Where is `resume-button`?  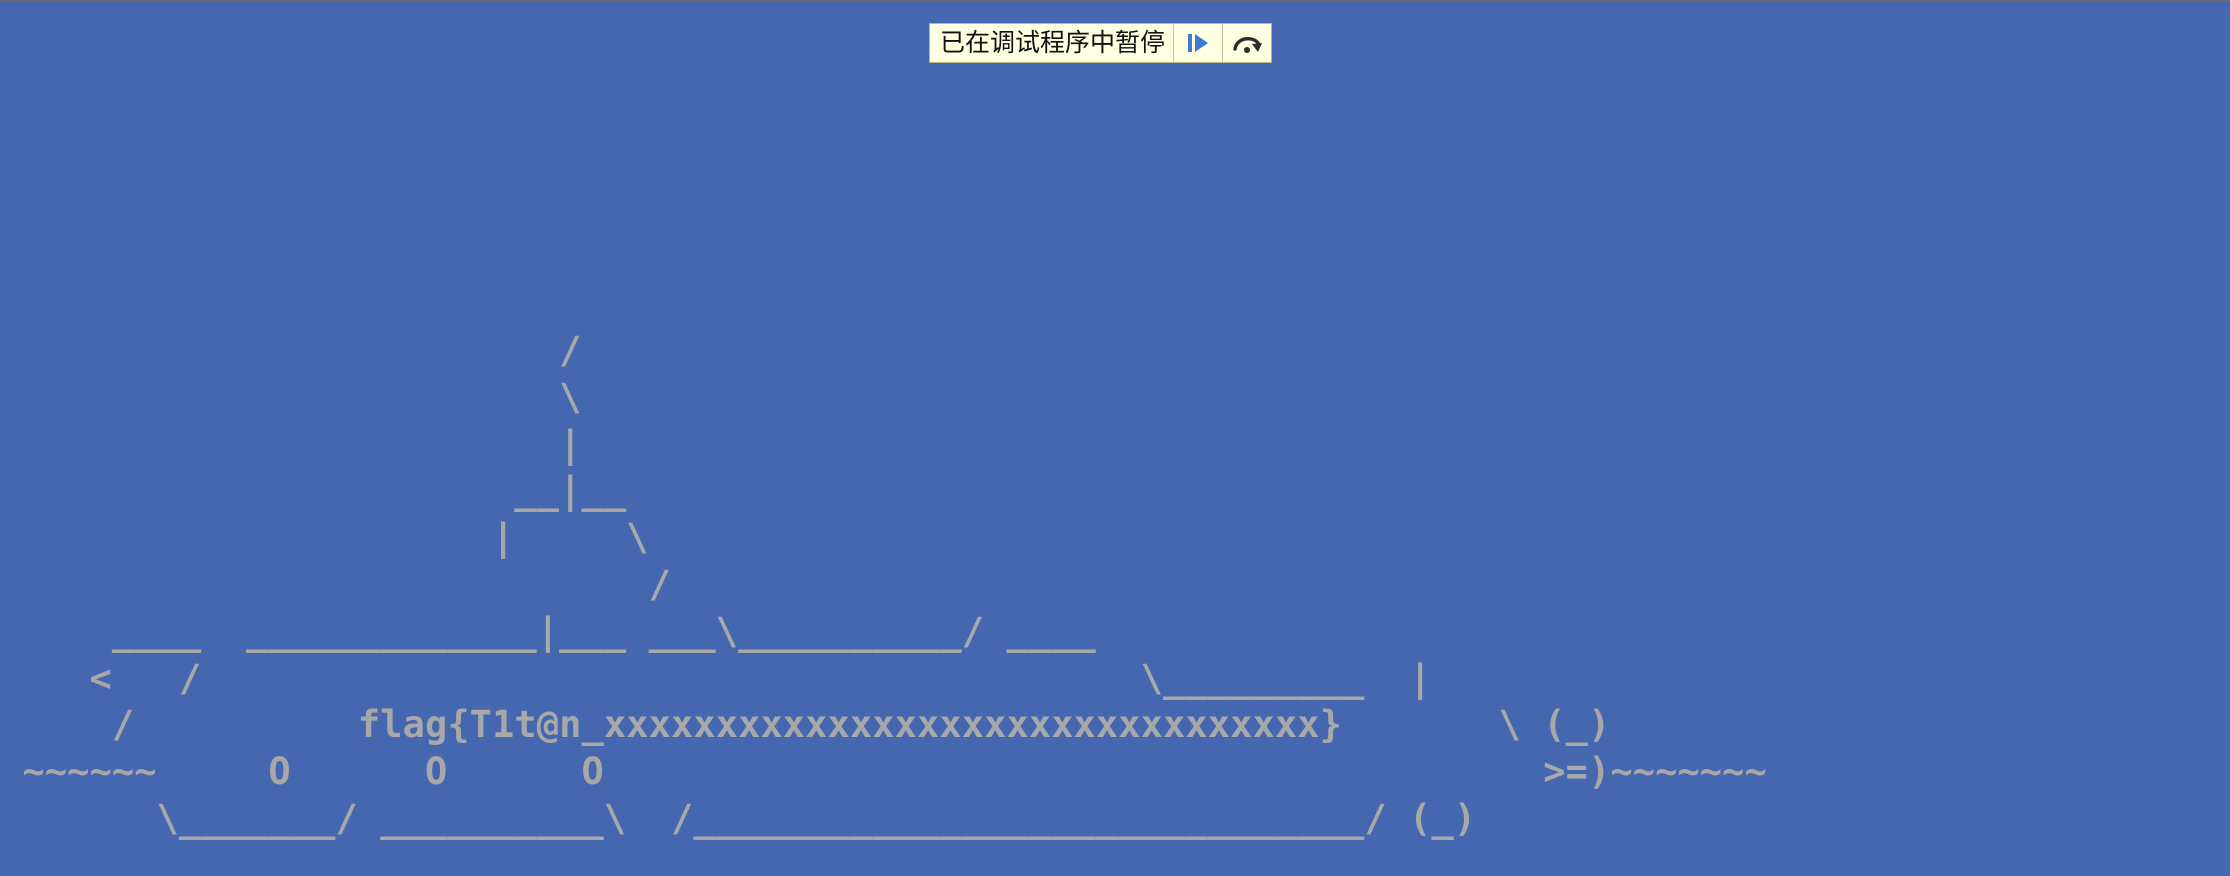
resume-button is located at coordinates (1197, 43).